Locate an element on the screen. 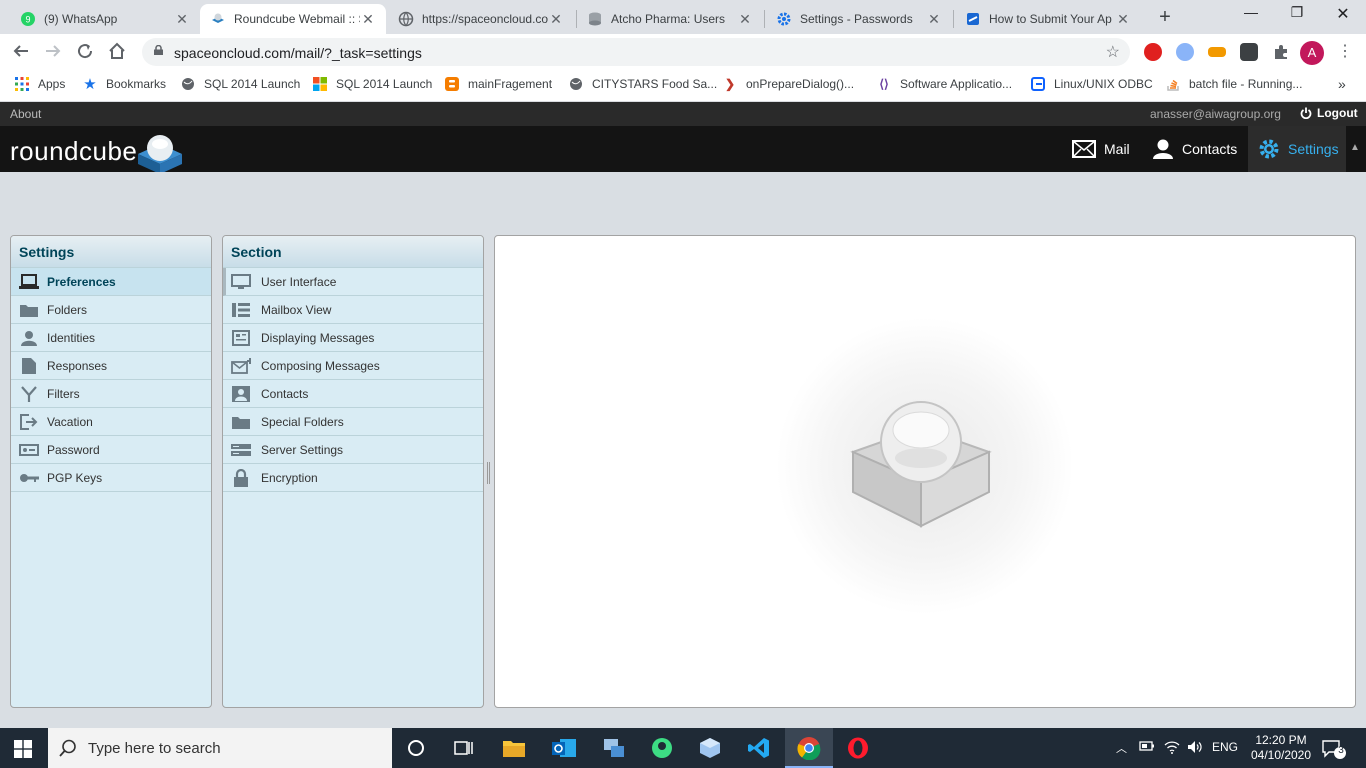 Image resolution: width=1366 pixels, height=768 pixels. tab-spaceoncloud: https://spaceoncloud.co ✕ is located at coordinates (481, 19).